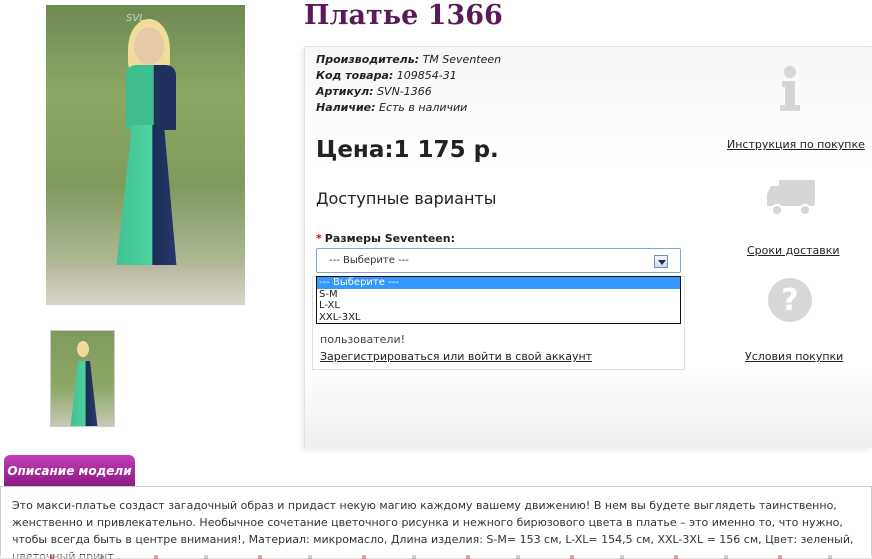  What do you see at coordinates (145, 285) in the screenshot?
I see `photo-ground` at bounding box center [145, 285].